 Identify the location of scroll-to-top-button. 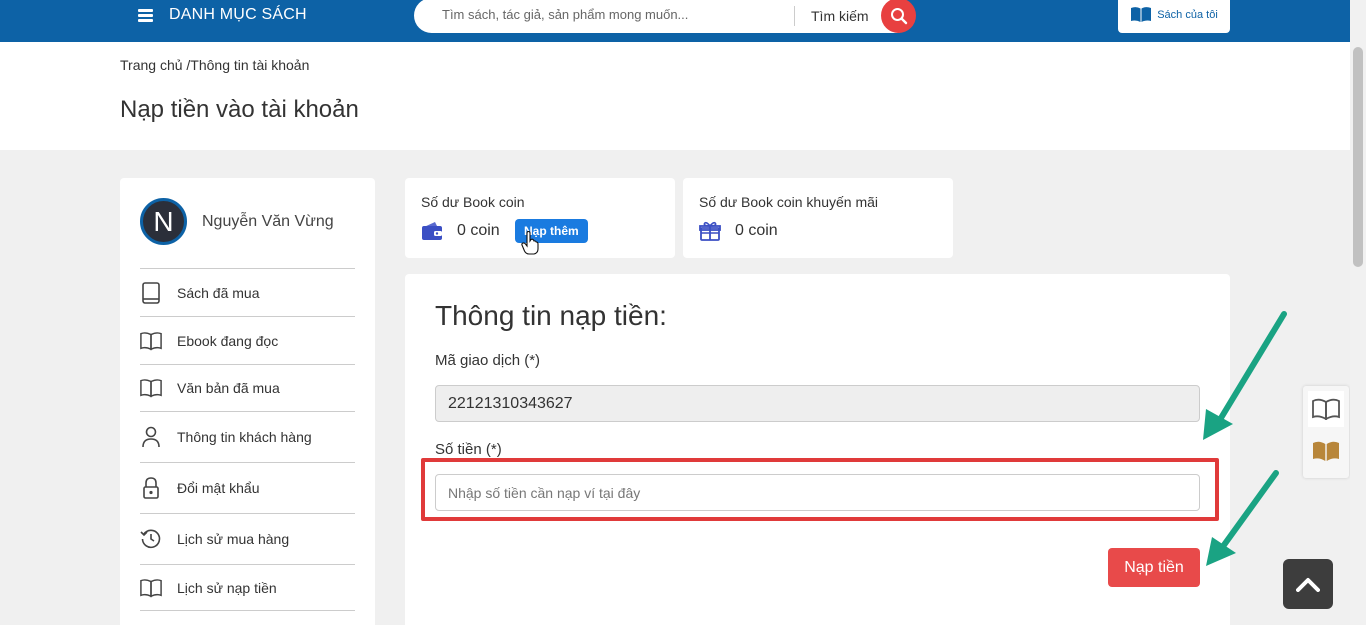
(1308, 584).